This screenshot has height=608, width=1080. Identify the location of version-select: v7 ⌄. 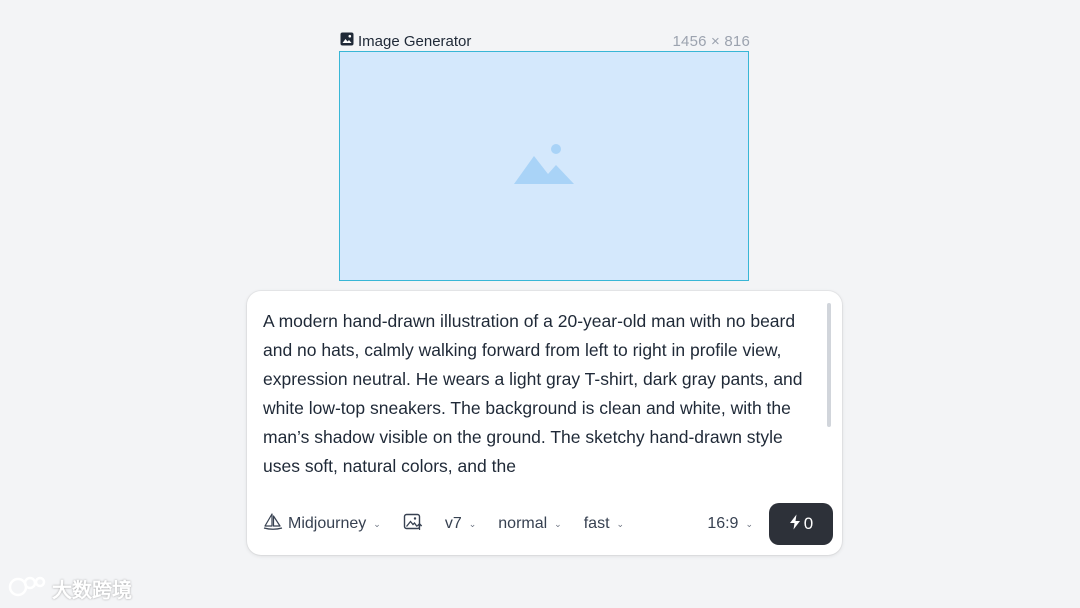
(460, 524).